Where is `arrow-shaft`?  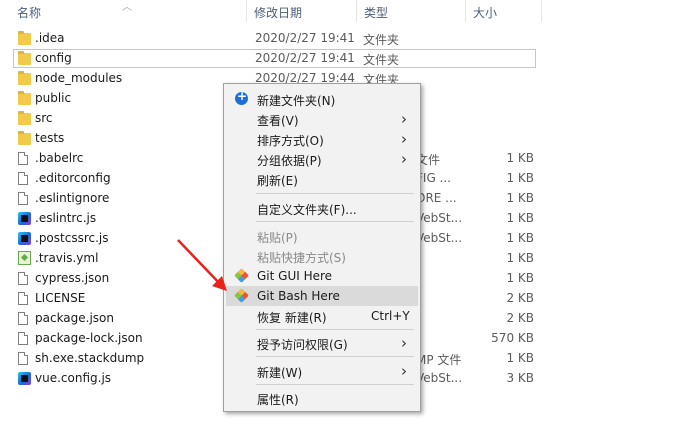 arrow-shaft is located at coordinates (200, 263).